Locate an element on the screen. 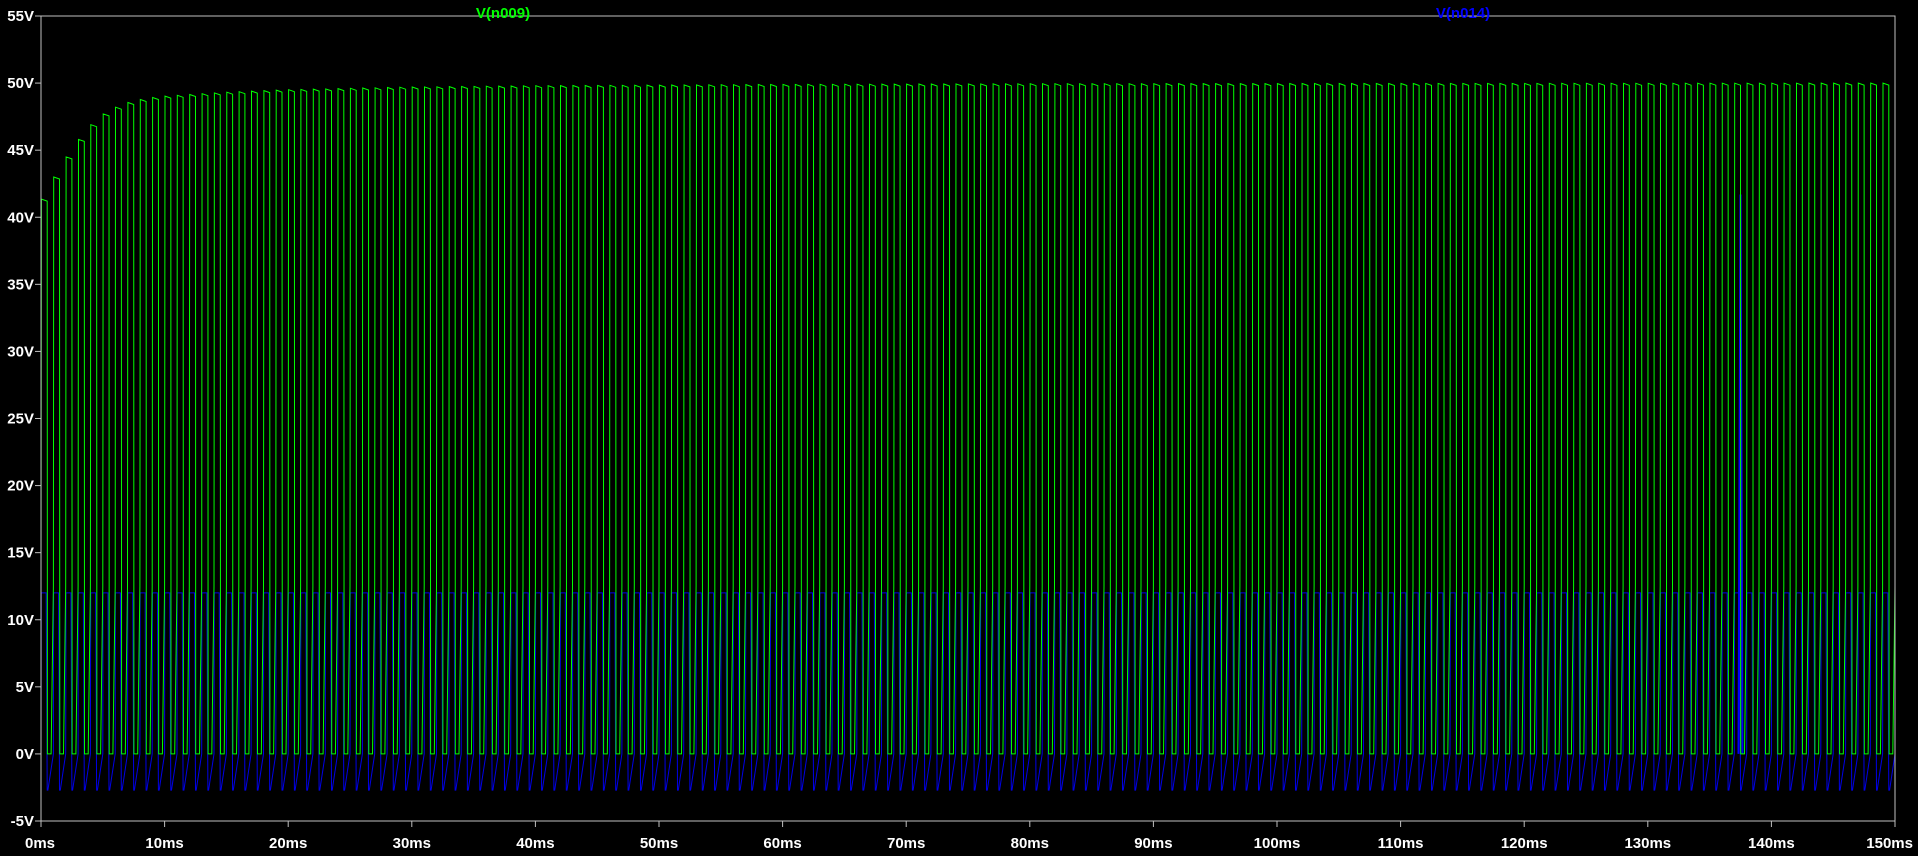 The image size is (1918, 856). y-tick-label: 35V is located at coordinates (20, 284).